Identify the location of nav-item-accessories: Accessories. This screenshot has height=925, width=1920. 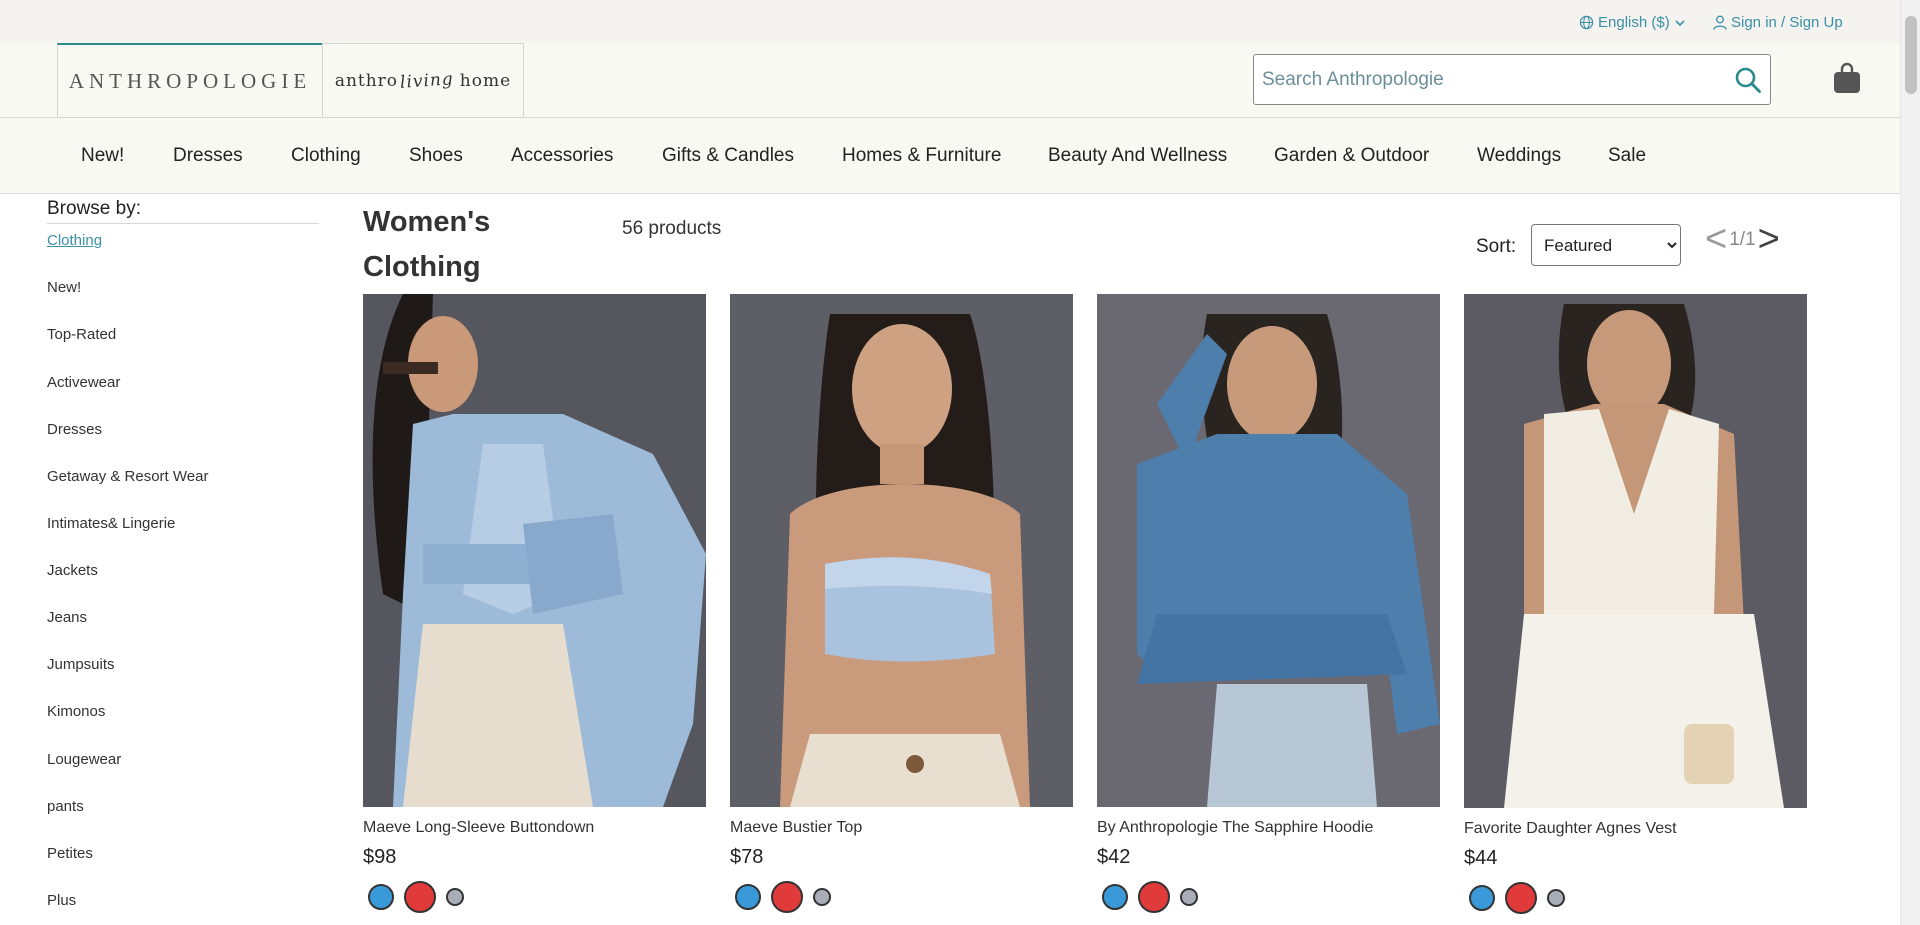
(562, 156).